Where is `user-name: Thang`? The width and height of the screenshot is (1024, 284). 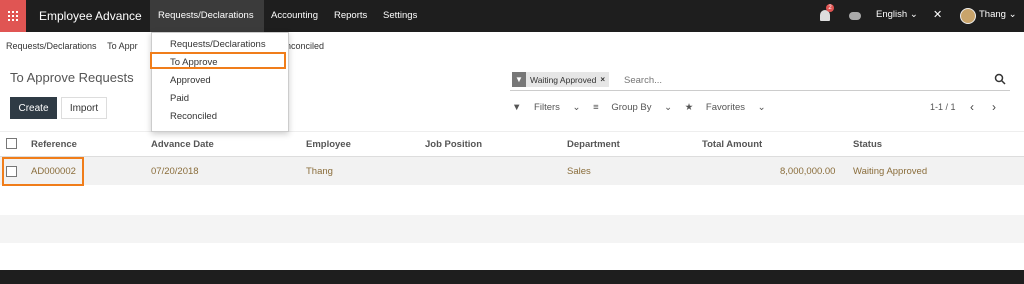 user-name: Thang is located at coordinates (992, 14).